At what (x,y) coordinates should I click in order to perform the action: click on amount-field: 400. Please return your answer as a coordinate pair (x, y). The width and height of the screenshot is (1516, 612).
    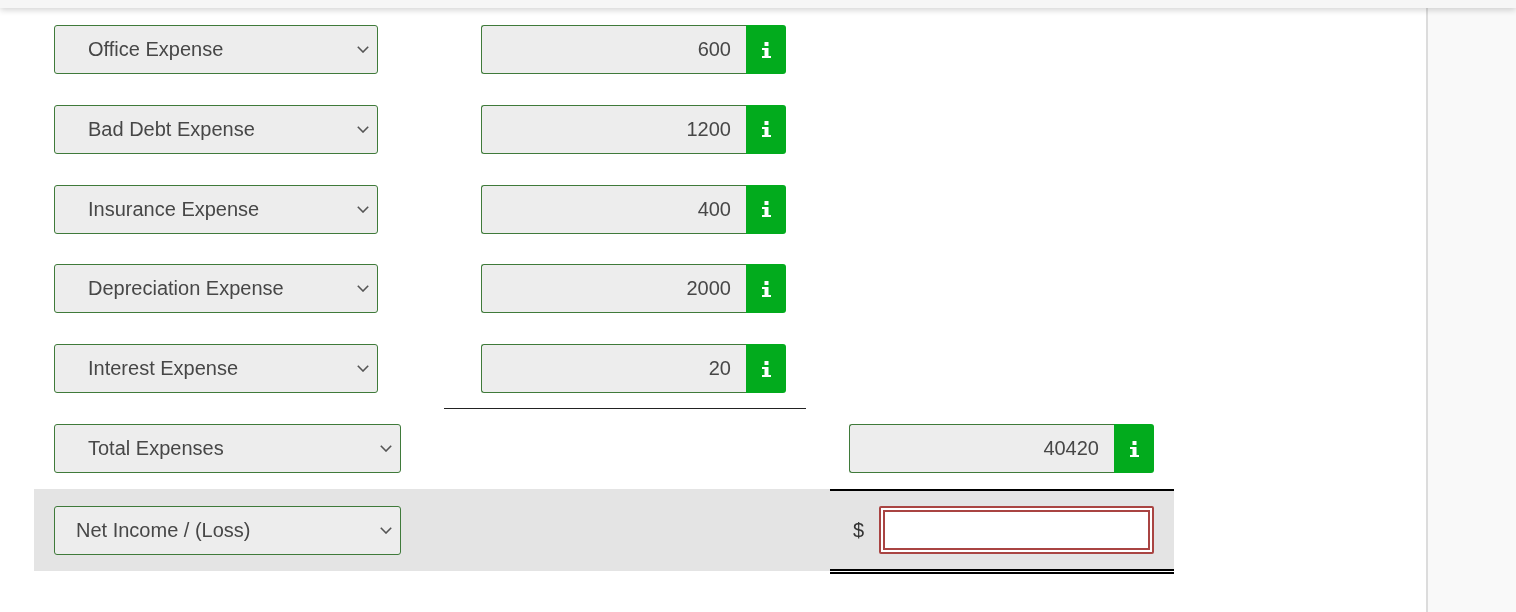
    Looking at the image, I should click on (613, 209).